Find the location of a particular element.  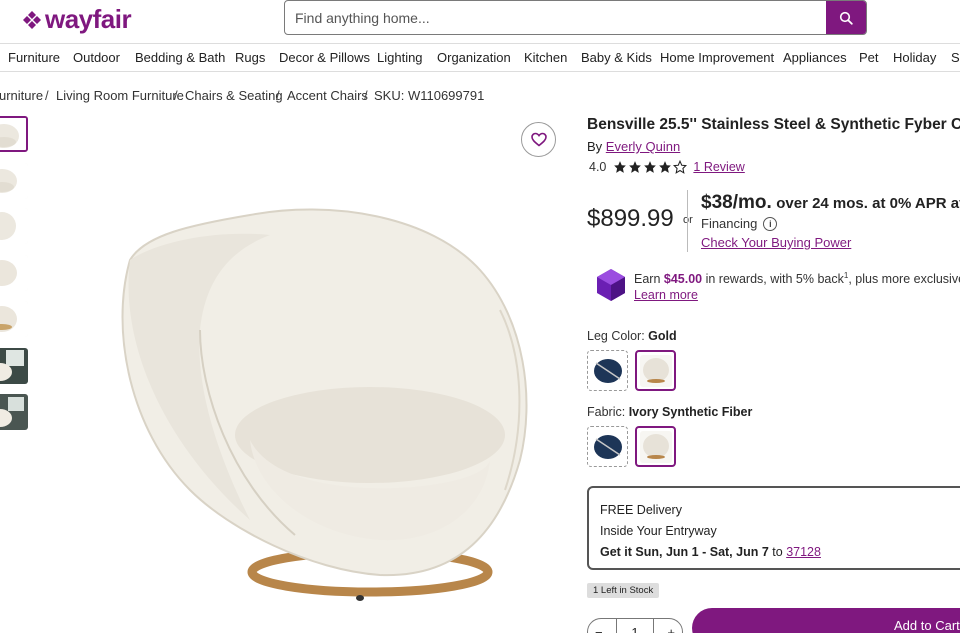

delivery-window: Get it Sun, Jun 1 - Sat, Jun 7 is located at coordinates (684, 552).